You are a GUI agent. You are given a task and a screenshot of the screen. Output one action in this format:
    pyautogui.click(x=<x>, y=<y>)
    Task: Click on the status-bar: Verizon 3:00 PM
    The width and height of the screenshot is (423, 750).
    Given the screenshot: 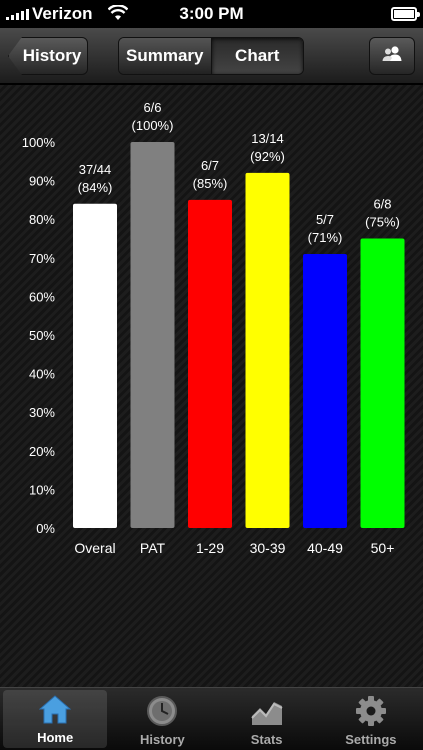 What is the action you would take?
    pyautogui.click(x=211, y=14)
    